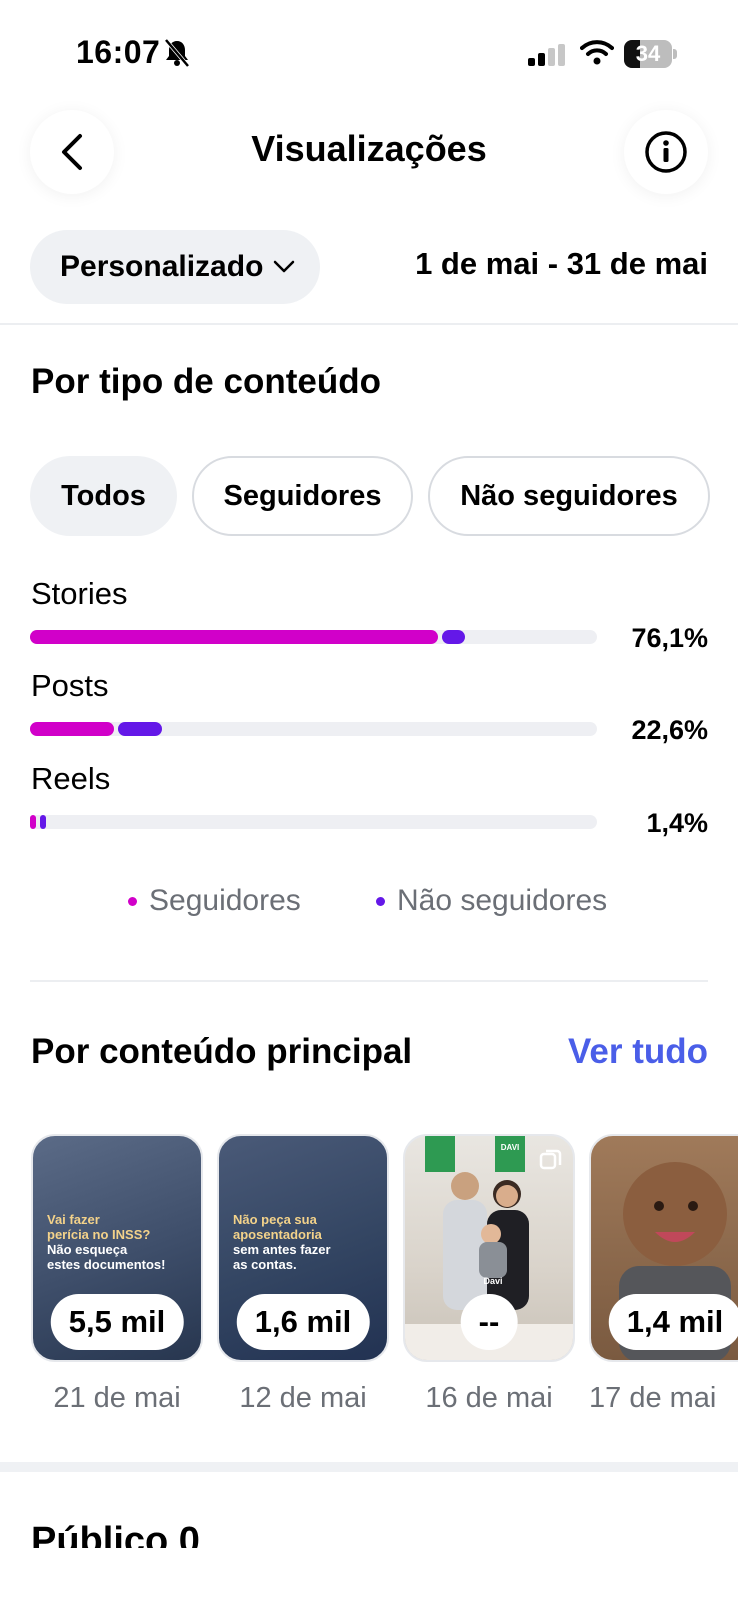  I want to click on chevron-down-icon, so click(284, 266).